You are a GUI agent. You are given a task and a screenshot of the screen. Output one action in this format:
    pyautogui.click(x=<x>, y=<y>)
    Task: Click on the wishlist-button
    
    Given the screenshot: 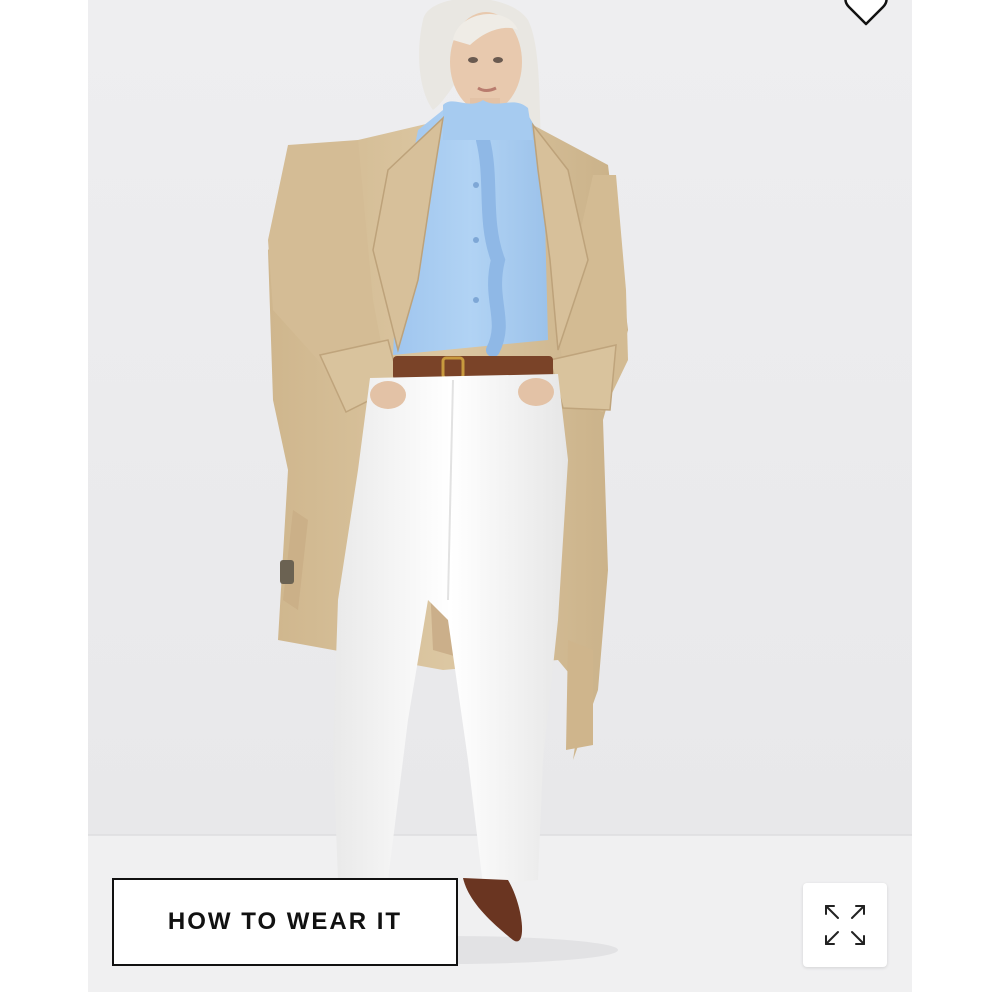 What is the action you would take?
    pyautogui.click(x=866, y=15)
    